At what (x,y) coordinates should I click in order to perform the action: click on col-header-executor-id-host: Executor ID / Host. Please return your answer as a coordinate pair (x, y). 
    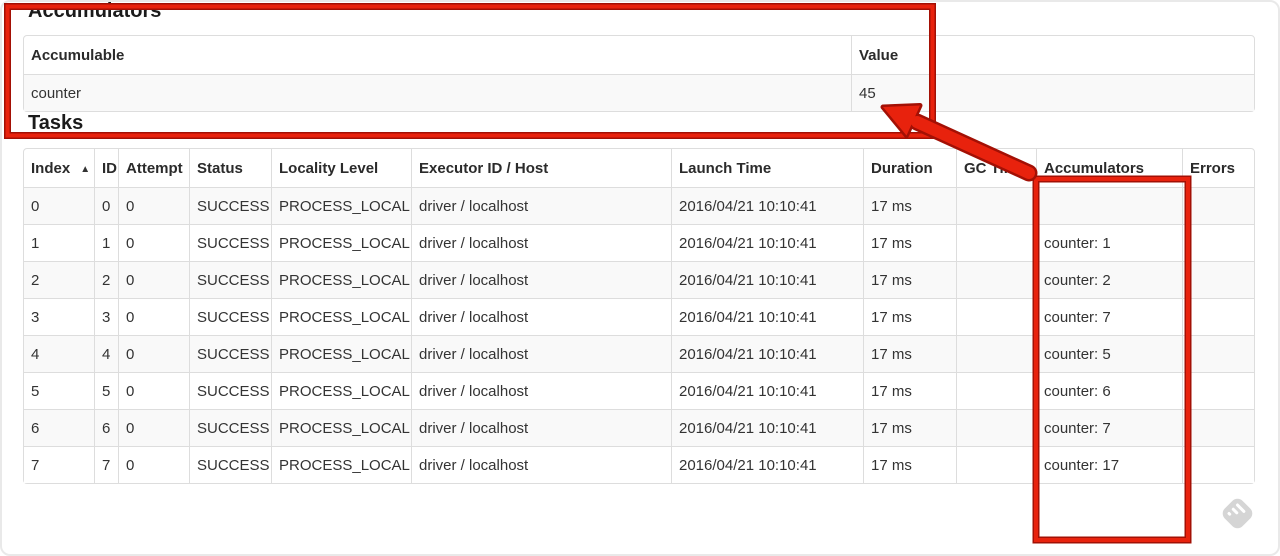
    Looking at the image, I should click on (541, 168).